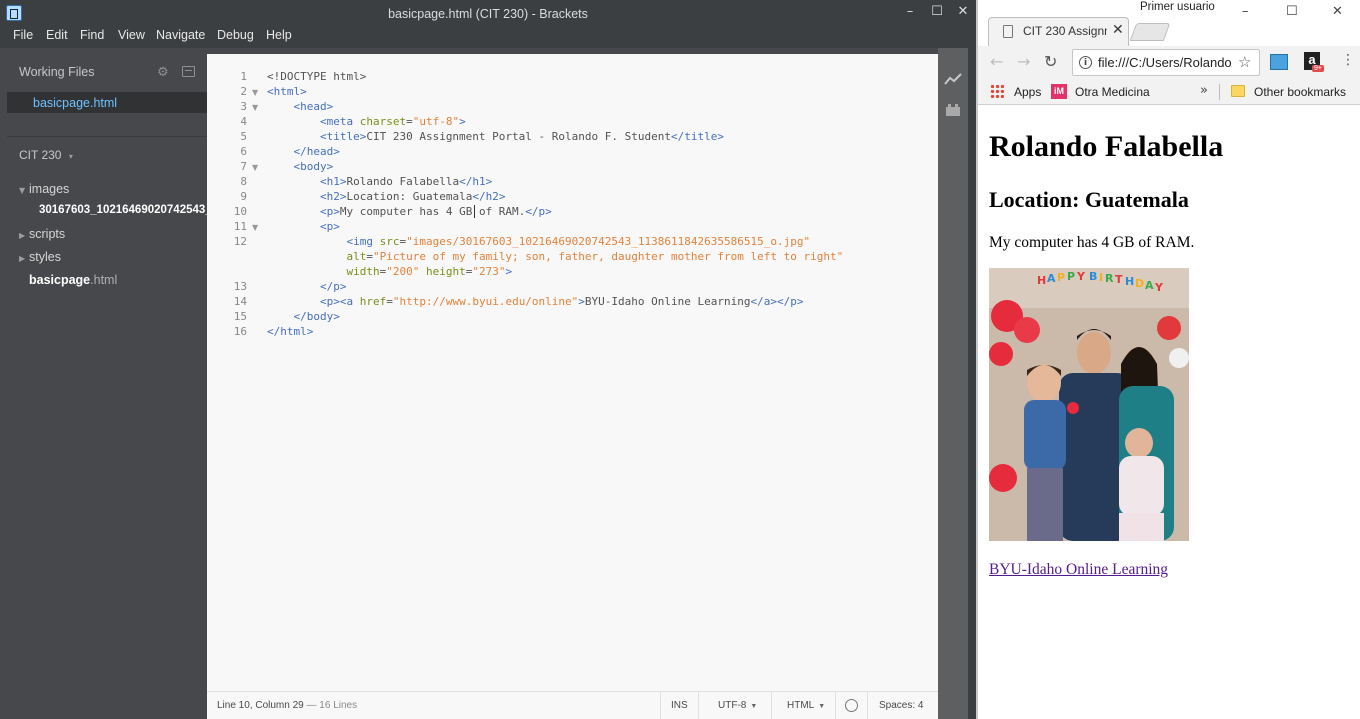 The image size is (1360, 719). What do you see at coordinates (1023, 61) in the screenshot?
I see `forward-arrow-icon: →` at bounding box center [1023, 61].